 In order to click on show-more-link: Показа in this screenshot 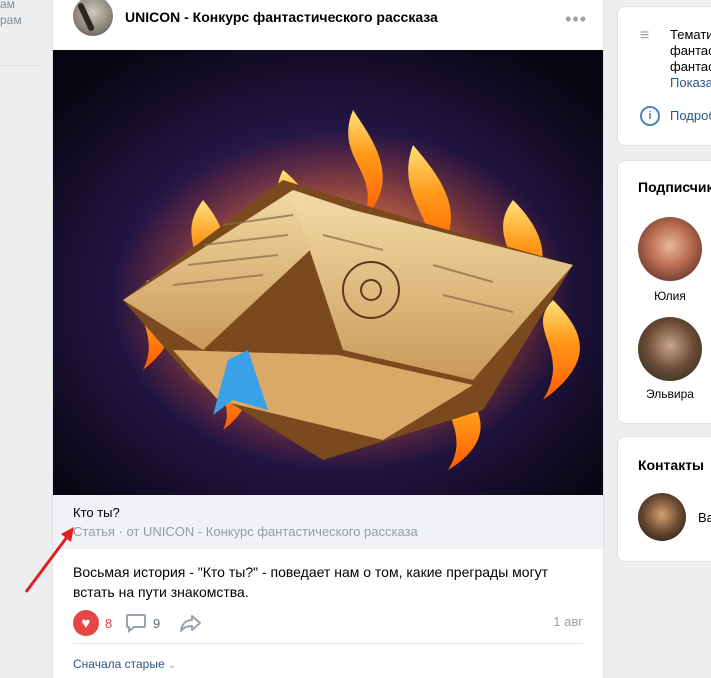, I will do `click(690, 83)`.